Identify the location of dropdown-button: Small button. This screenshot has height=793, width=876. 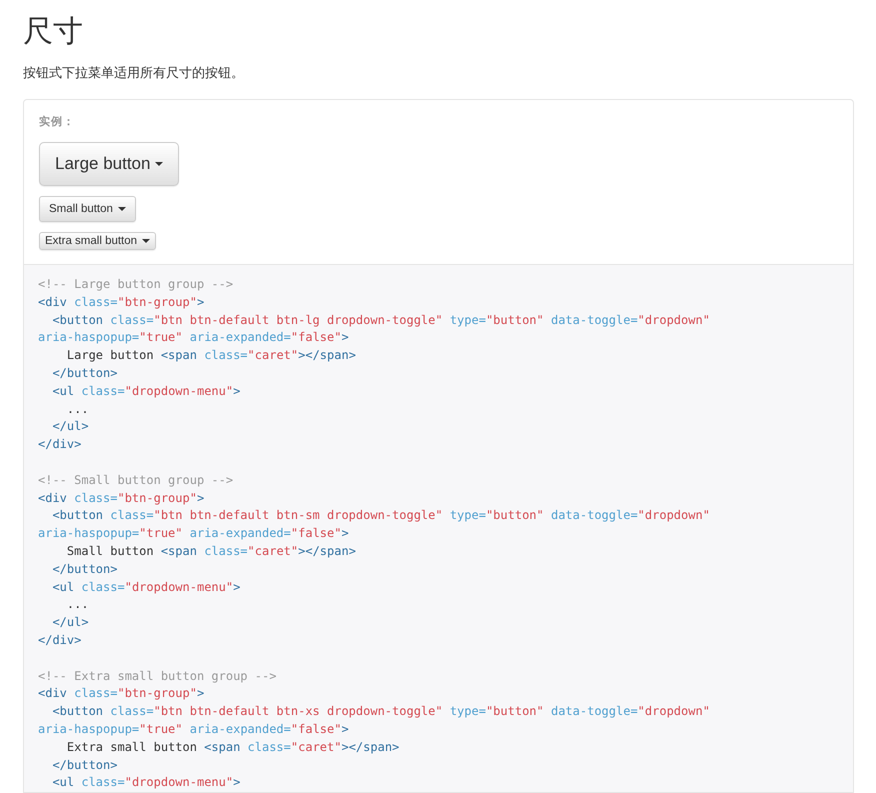
(87, 209).